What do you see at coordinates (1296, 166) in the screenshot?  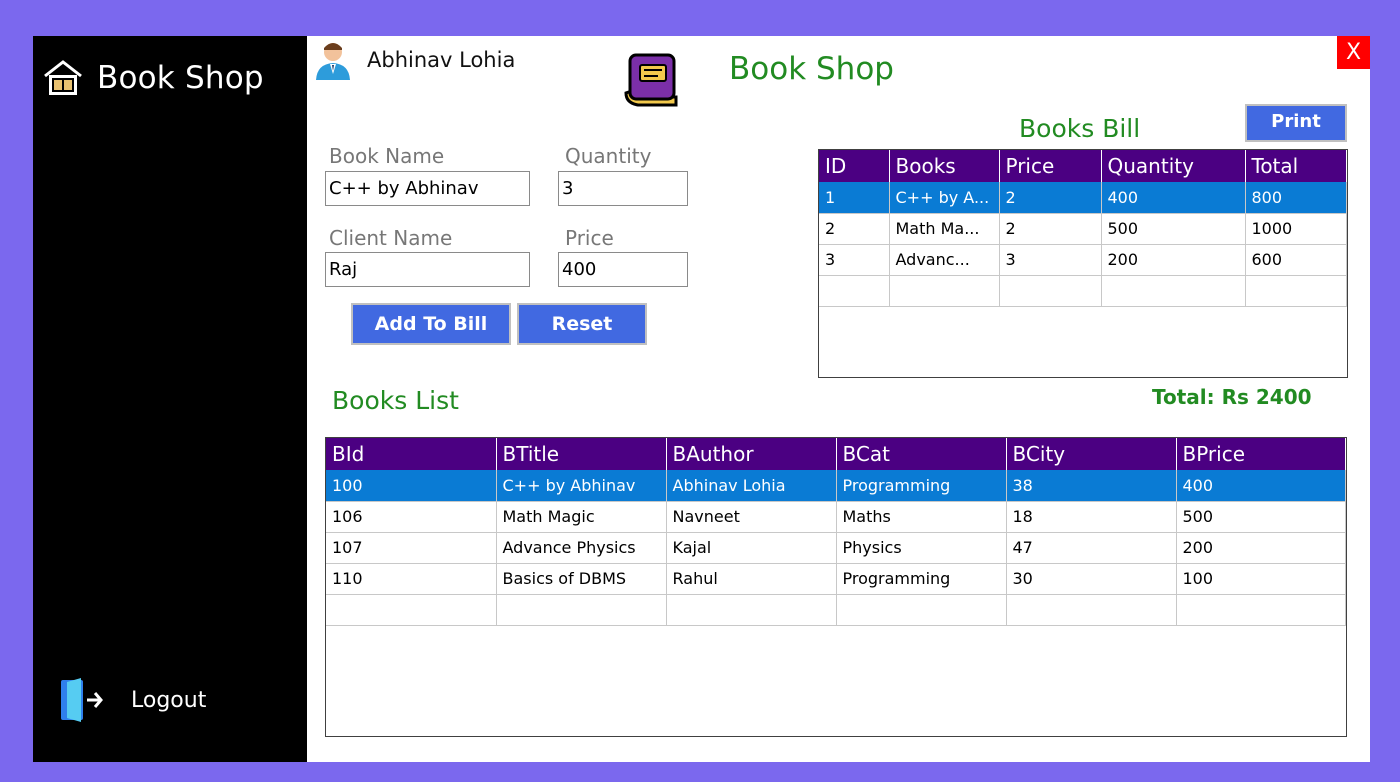 I see `bill-col-total: Total` at bounding box center [1296, 166].